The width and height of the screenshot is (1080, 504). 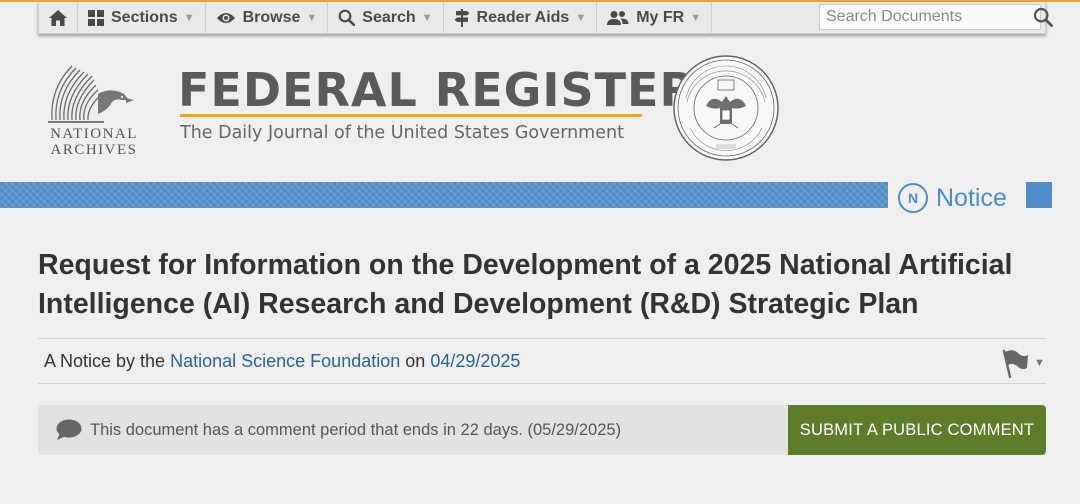 I want to click on document-type-label: N Notice, so click(x=952, y=198).